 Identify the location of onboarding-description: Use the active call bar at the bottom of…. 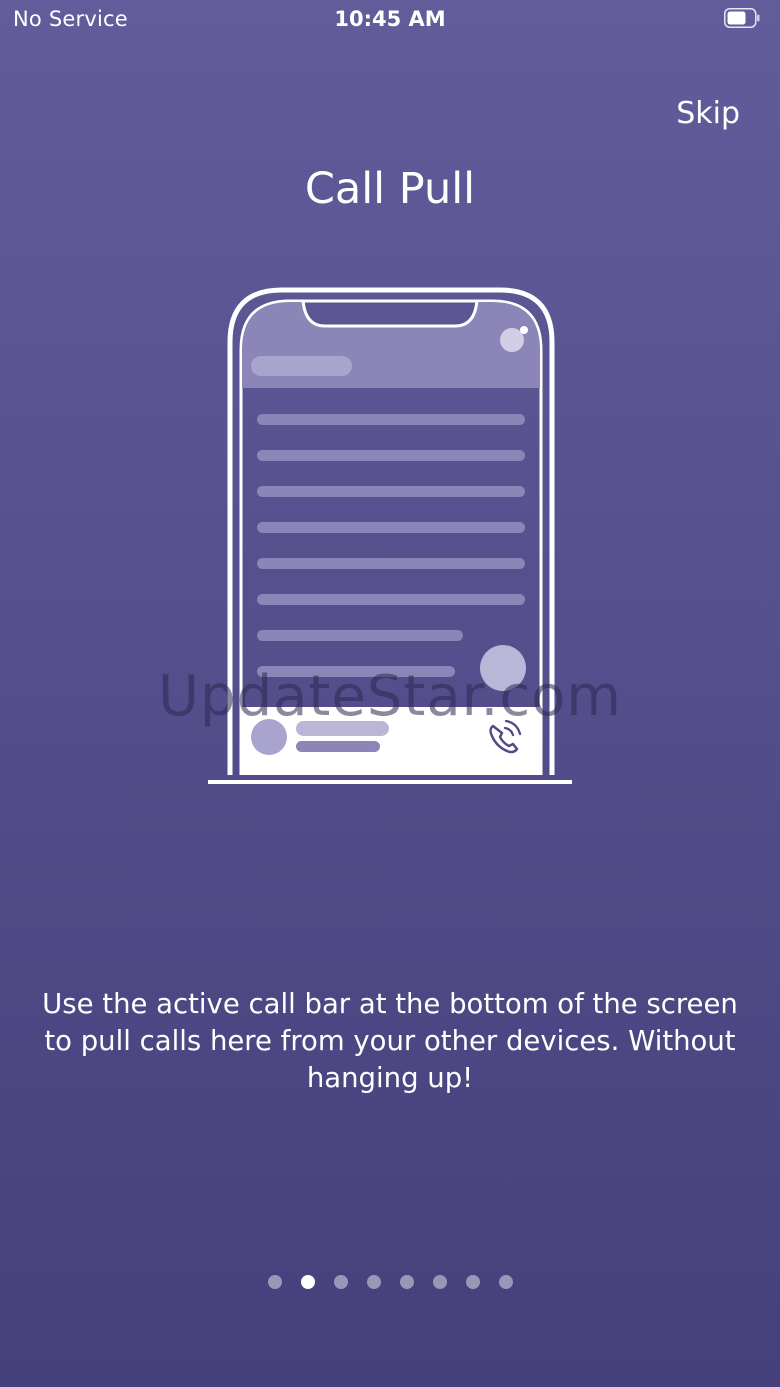
(390, 1041).